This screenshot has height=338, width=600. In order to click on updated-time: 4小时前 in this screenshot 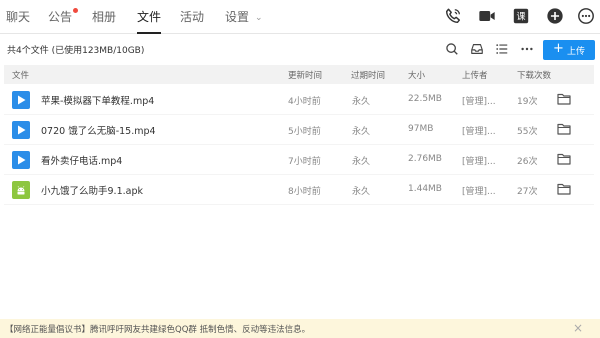, I will do `click(304, 102)`.